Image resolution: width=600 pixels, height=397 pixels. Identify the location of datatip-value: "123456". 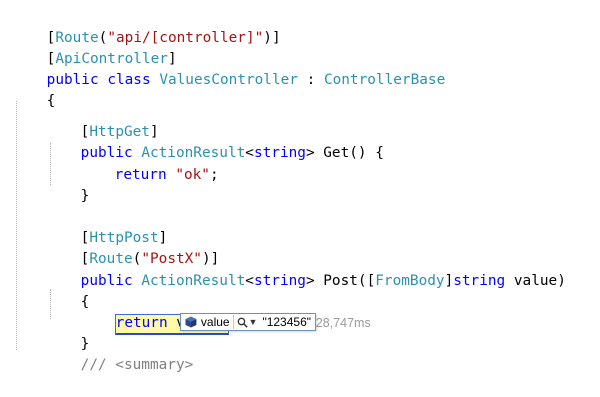
(286, 322).